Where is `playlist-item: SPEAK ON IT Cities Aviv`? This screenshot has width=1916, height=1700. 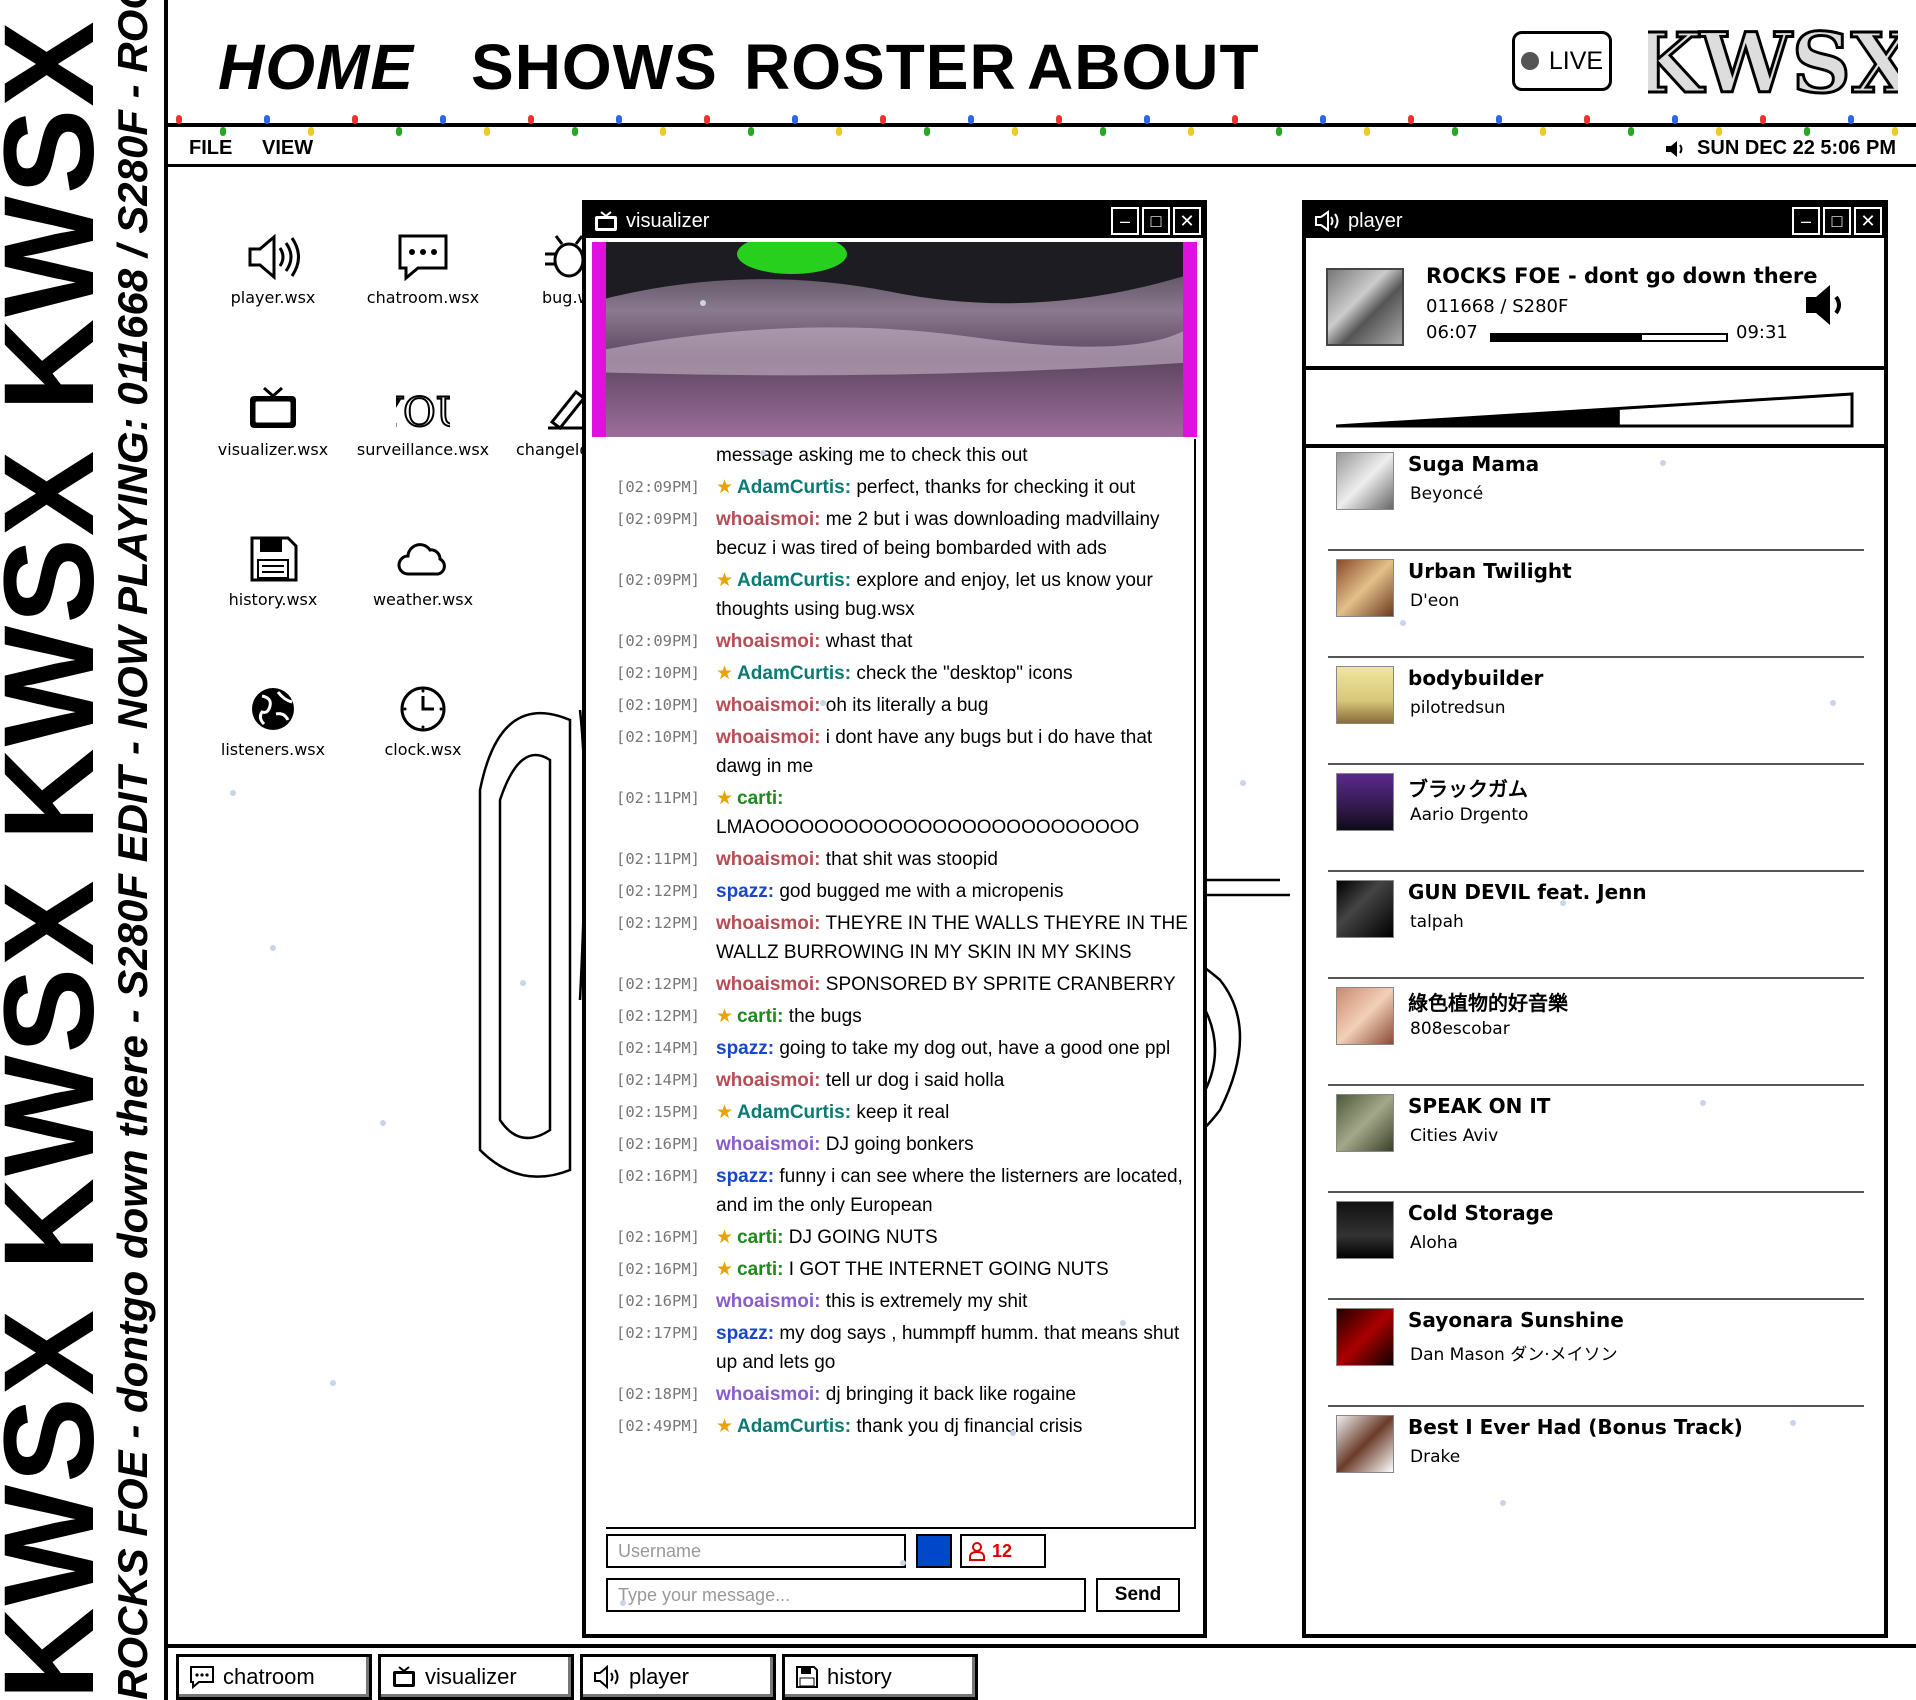
playlist-item: SPEAK ON IT Cities Aviv is located at coordinates (1596, 1139).